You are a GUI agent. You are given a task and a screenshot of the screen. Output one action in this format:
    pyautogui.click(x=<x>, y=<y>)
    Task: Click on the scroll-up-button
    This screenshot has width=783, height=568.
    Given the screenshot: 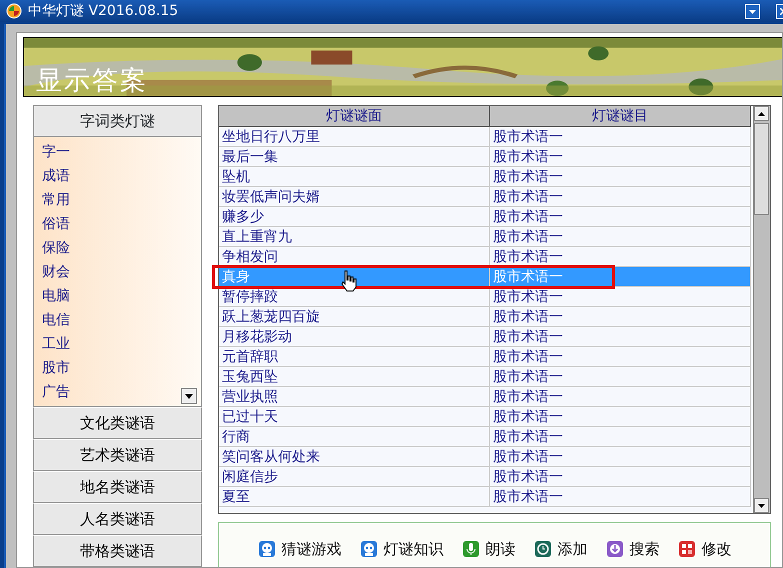 What is the action you would take?
    pyautogui.click(x=761, y=113)
    